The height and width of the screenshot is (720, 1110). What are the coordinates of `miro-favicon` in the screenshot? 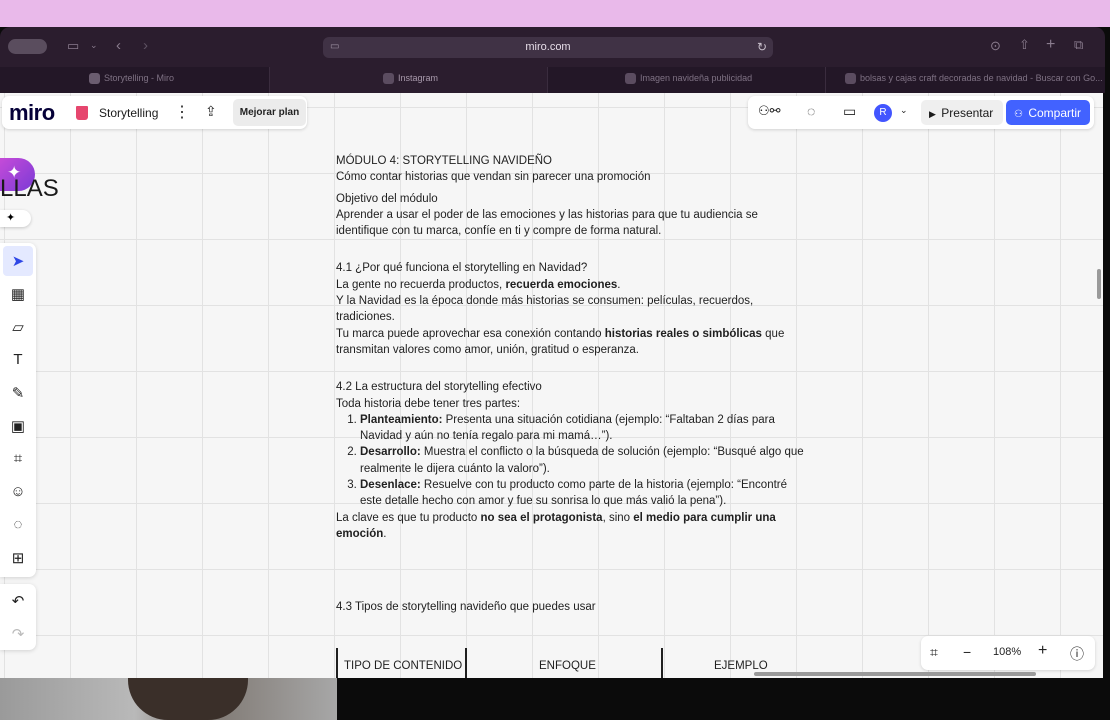 It's located at (94, 78).